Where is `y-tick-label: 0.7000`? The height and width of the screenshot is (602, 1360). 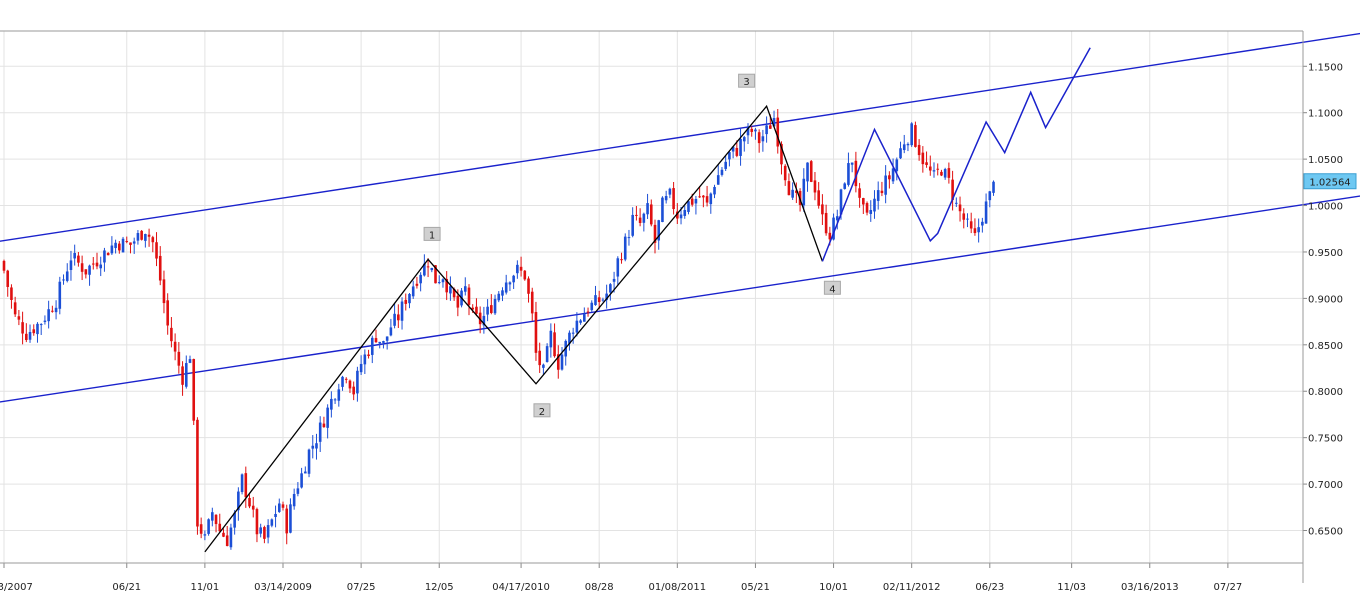 y-tick-label: 0.7000 is located at coordinates (1325, 485).